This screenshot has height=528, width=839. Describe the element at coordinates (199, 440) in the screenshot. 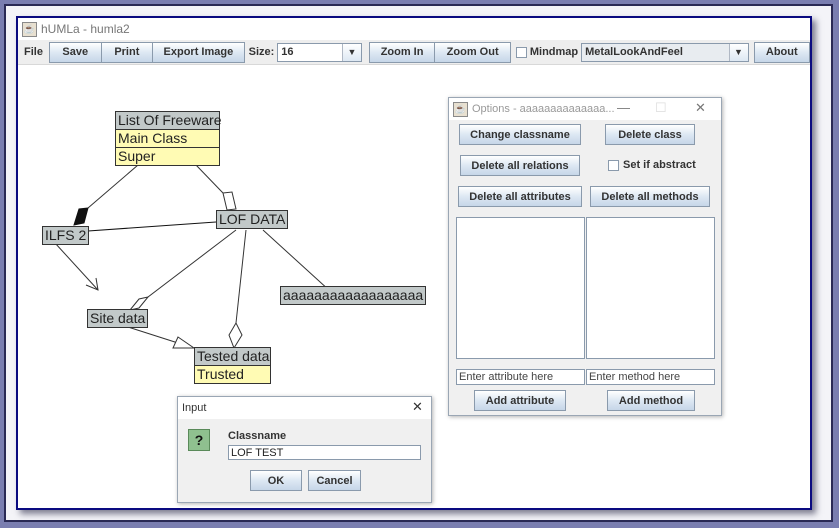

I see `question-icon: ?` at that location.